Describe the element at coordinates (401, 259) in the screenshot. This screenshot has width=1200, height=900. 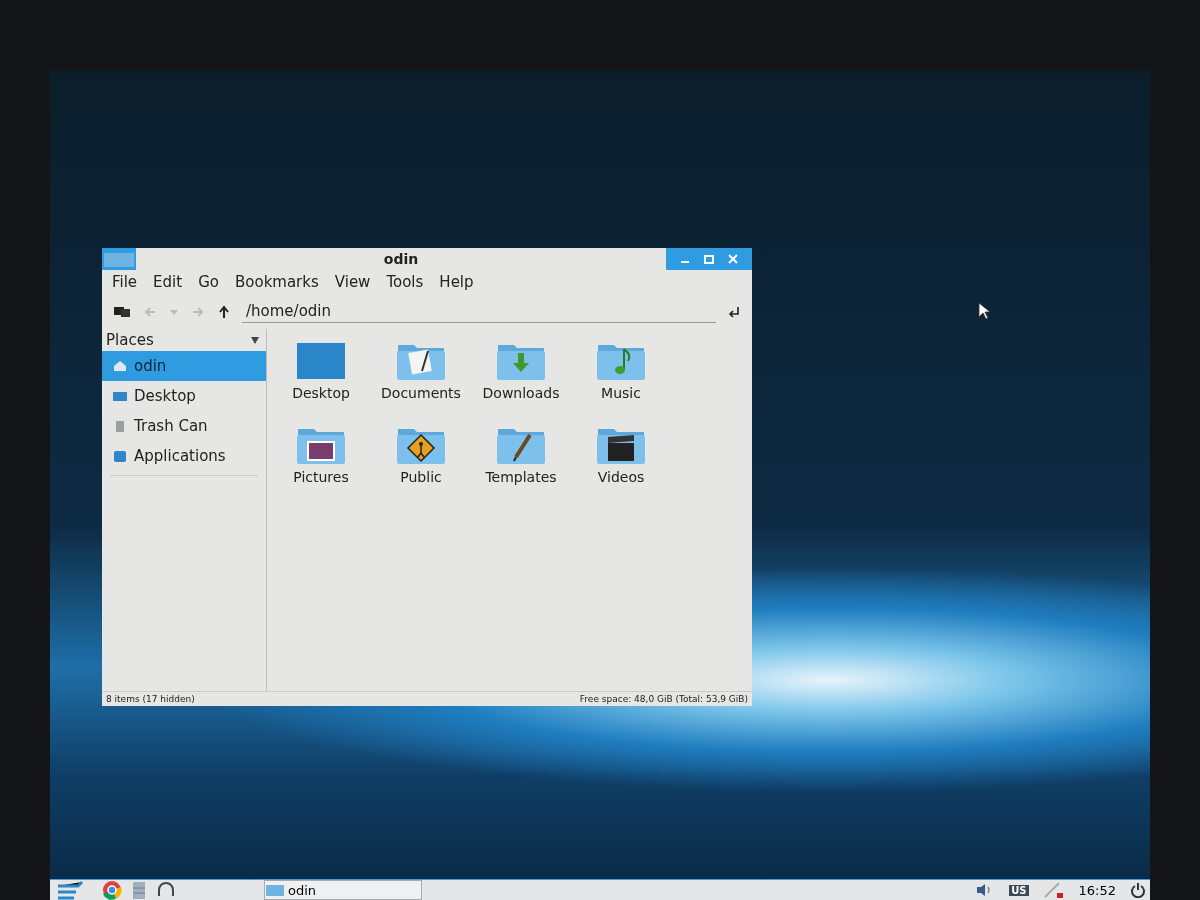
I see `window-title: odin` at that location.